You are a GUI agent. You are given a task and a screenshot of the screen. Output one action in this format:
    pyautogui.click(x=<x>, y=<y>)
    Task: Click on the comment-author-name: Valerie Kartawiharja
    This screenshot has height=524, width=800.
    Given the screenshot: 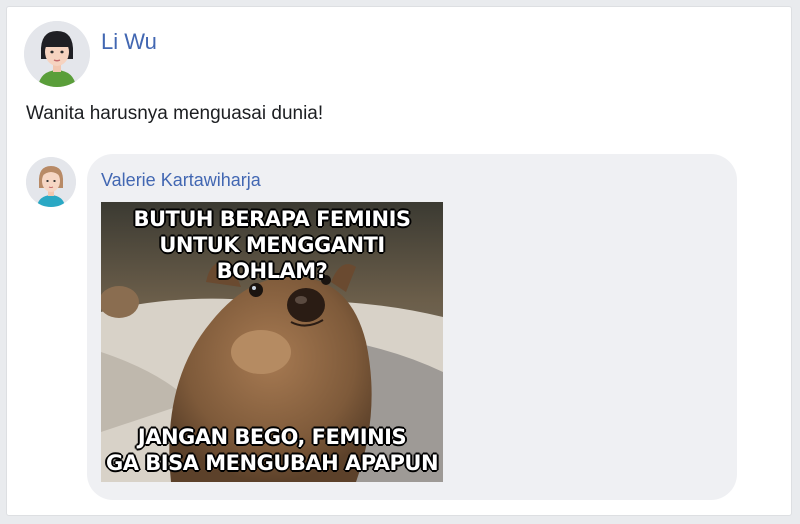 What is the action you would take?
    pyautogui.click(x=181, y=180)
    